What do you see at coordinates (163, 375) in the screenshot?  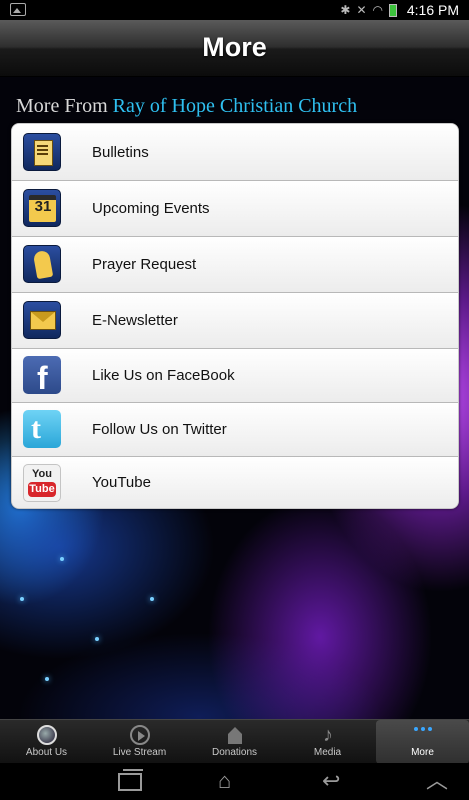 I see `menu-item-label: Like Us on FaceBook` at bounding box center [163, 375].